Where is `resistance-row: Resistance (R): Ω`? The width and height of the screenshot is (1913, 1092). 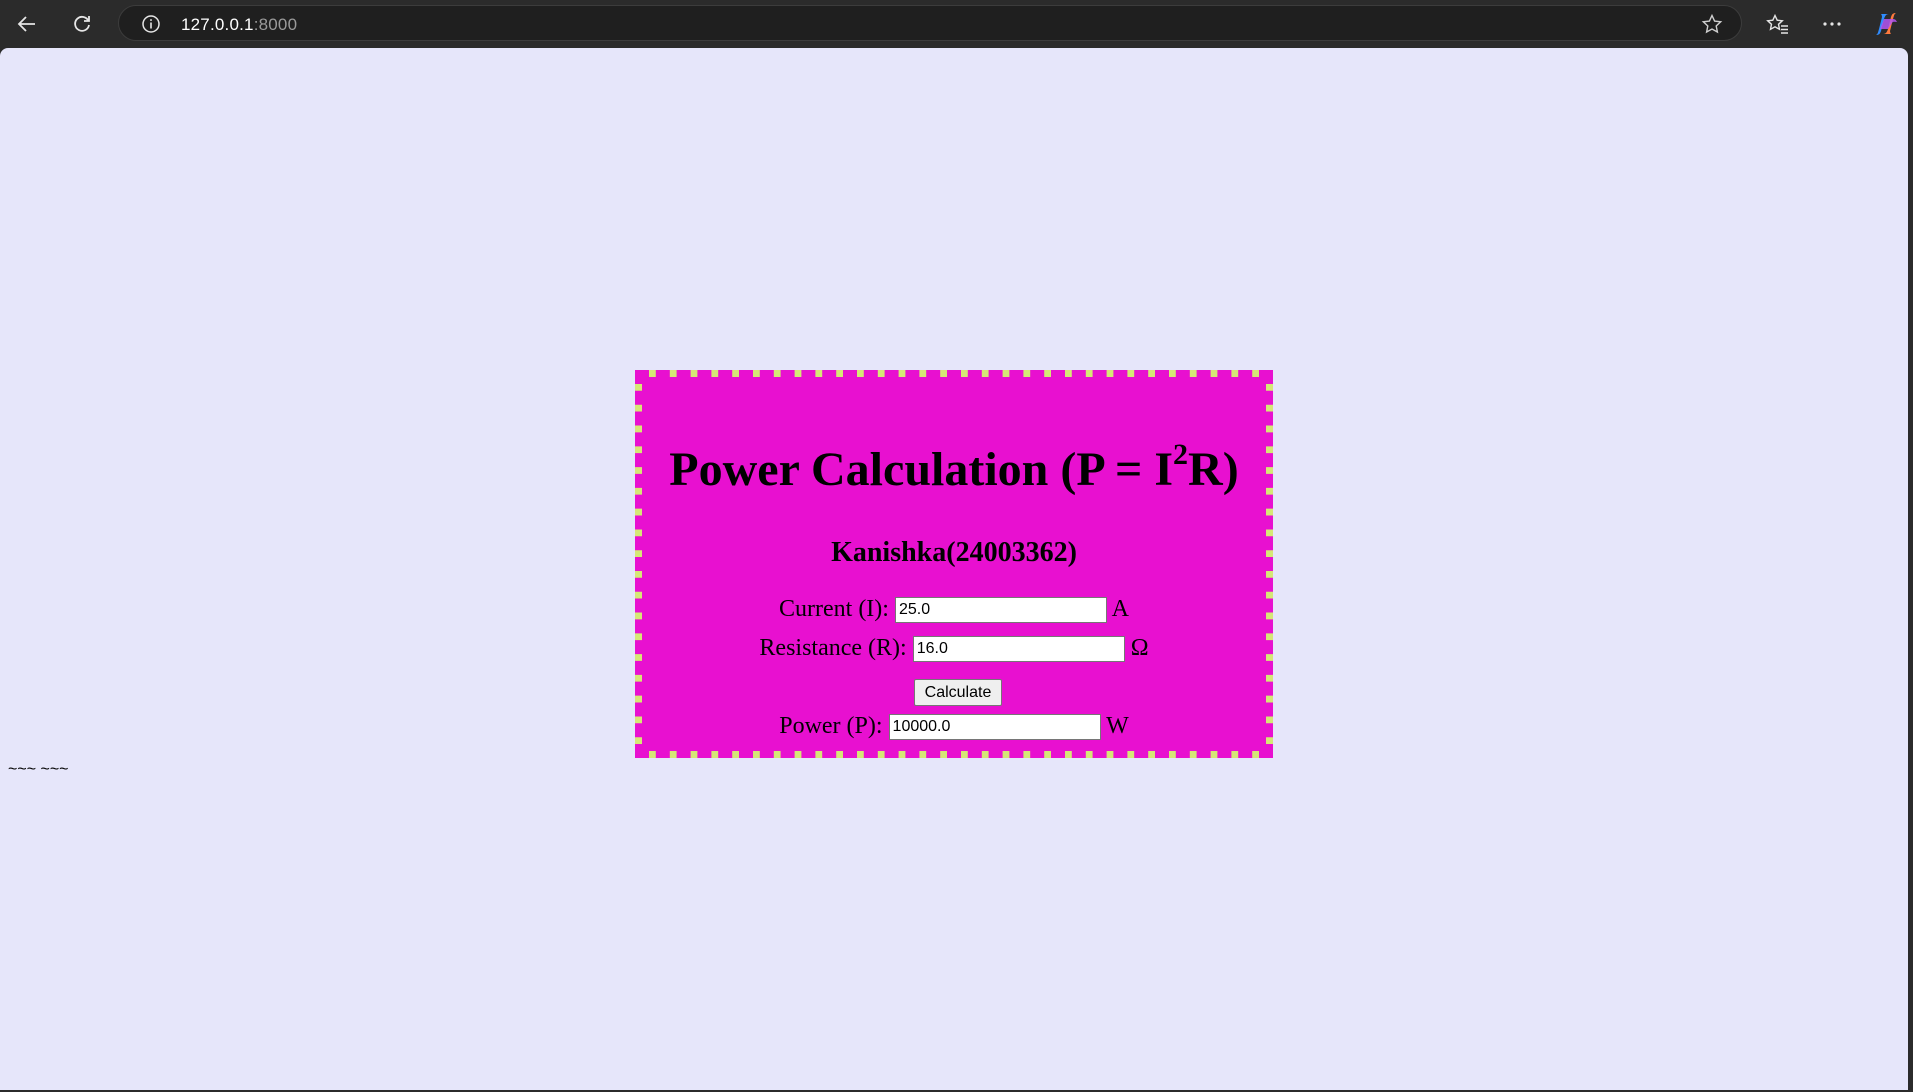 resistance-row: Resistance (R): Ω is located at coordinates (954, 649).